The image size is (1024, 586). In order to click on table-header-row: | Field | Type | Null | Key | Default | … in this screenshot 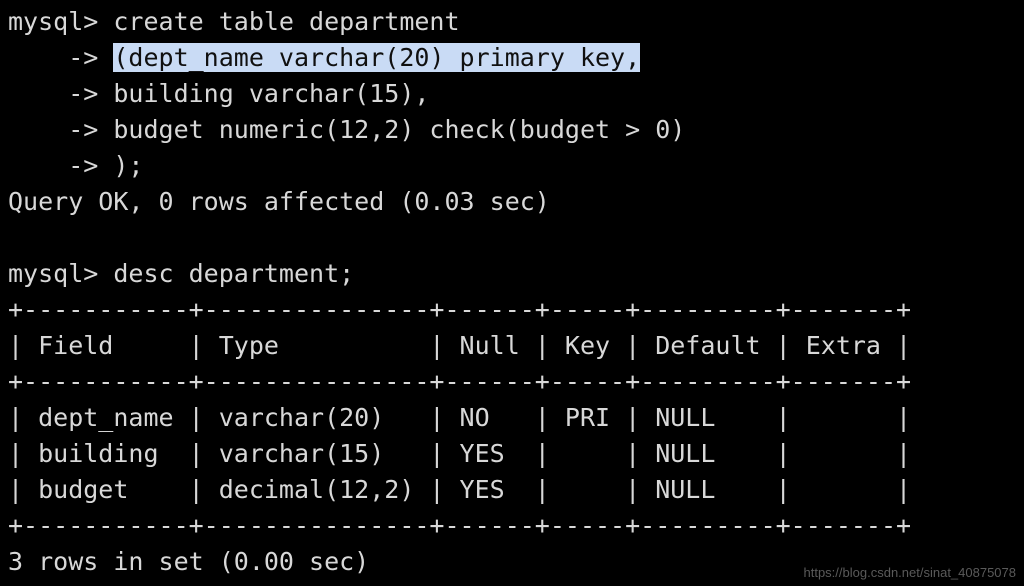, I will do `click(460, 345)`.